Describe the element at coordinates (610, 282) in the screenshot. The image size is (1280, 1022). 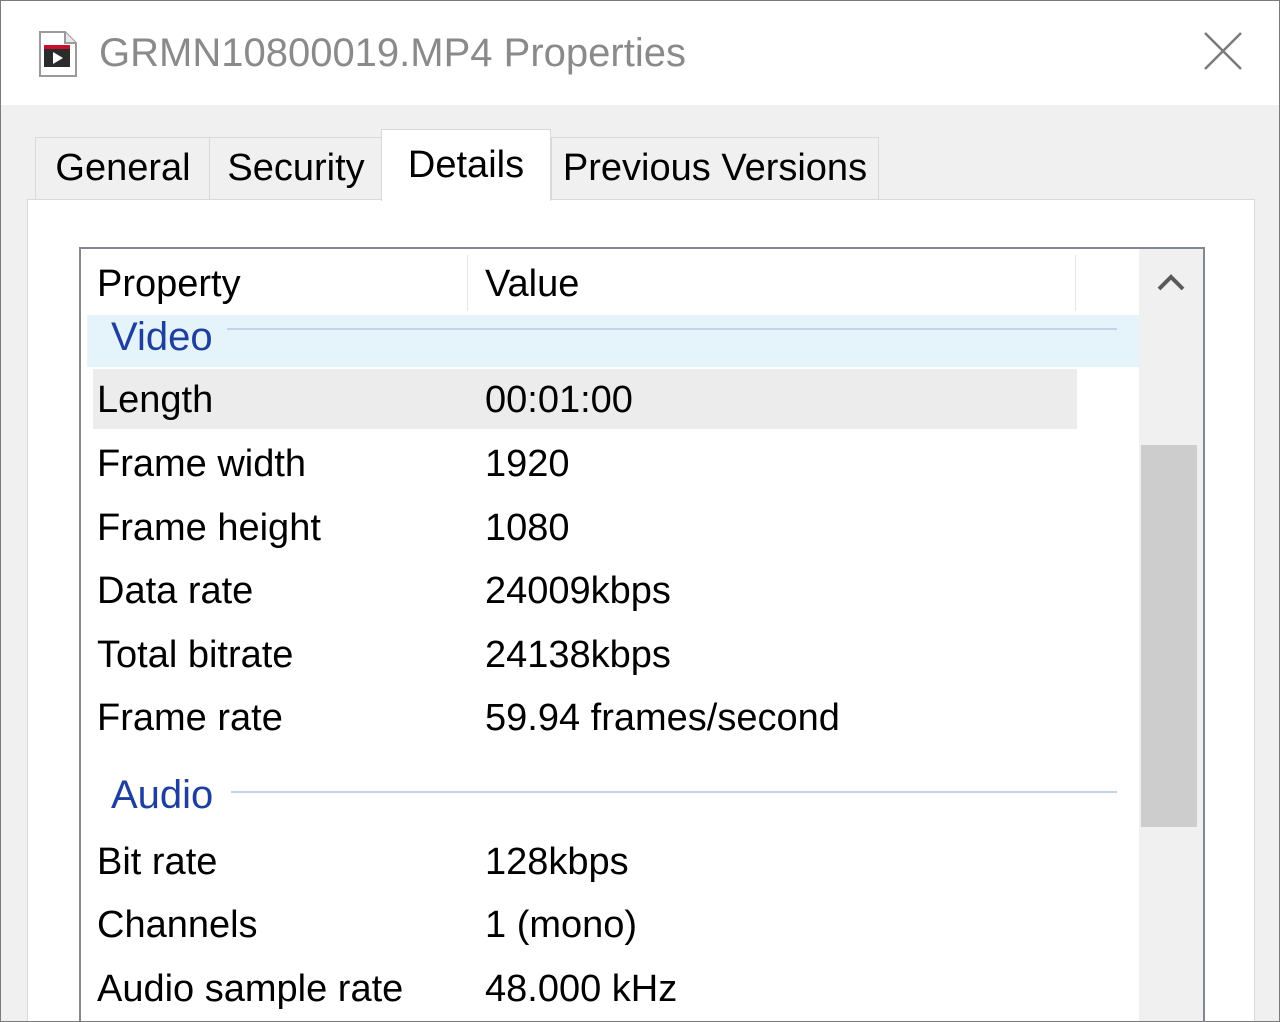
I see `list-header: Property Value` at that location.